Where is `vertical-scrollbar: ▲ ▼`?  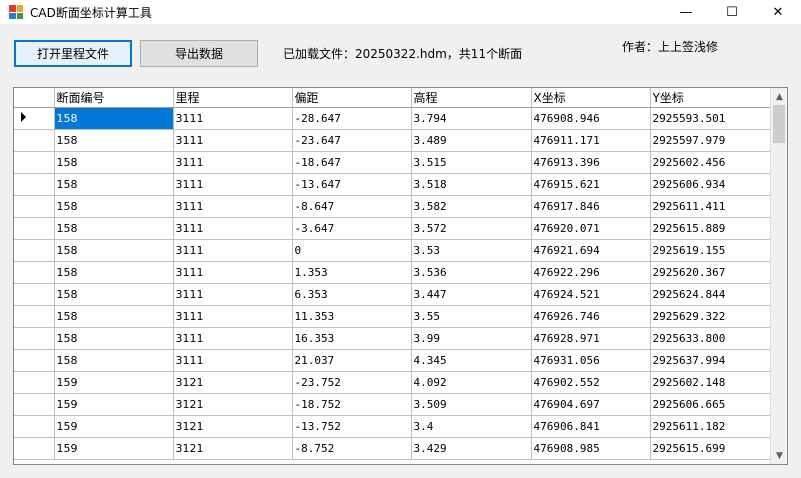
vertical-scrollbar: ▲ ▼ is located at coordinates (778, 276).